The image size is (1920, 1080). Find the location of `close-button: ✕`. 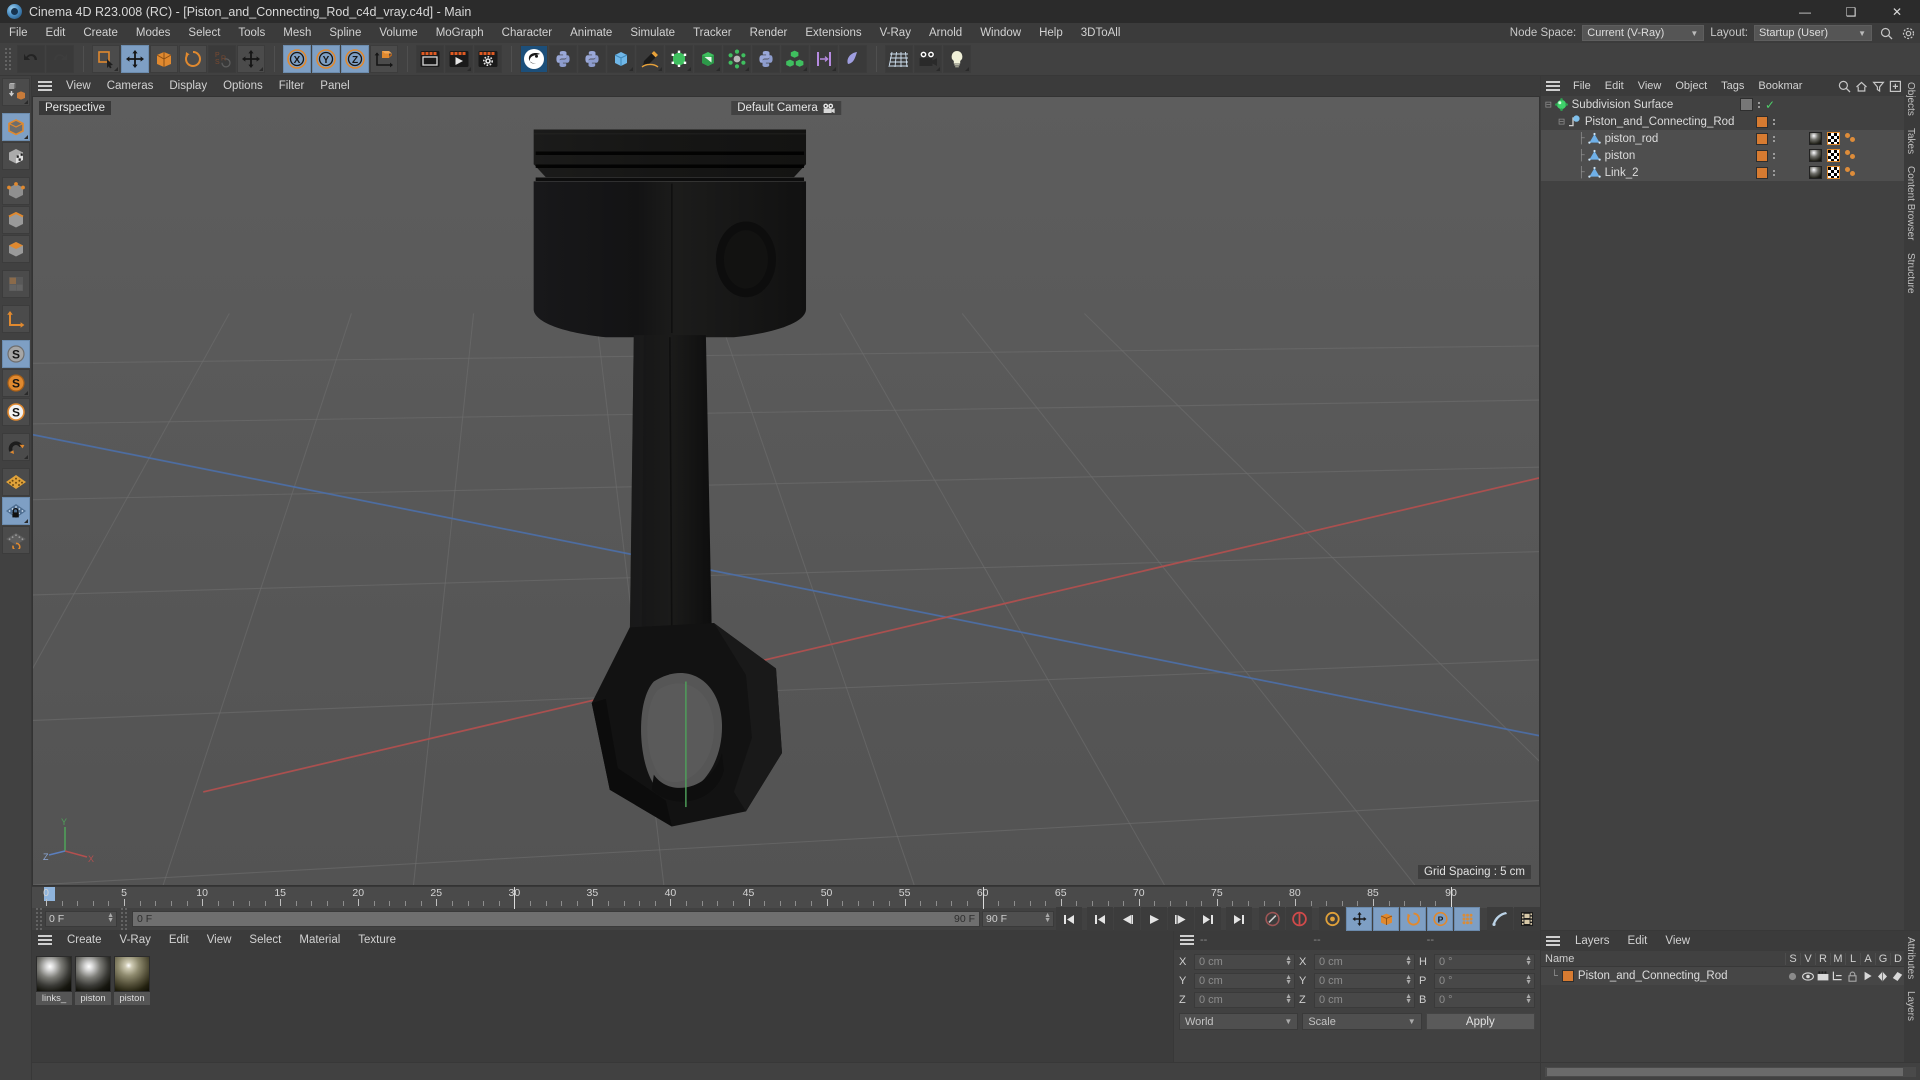

close-button: ✕ is located at coordinates (1897, 11).